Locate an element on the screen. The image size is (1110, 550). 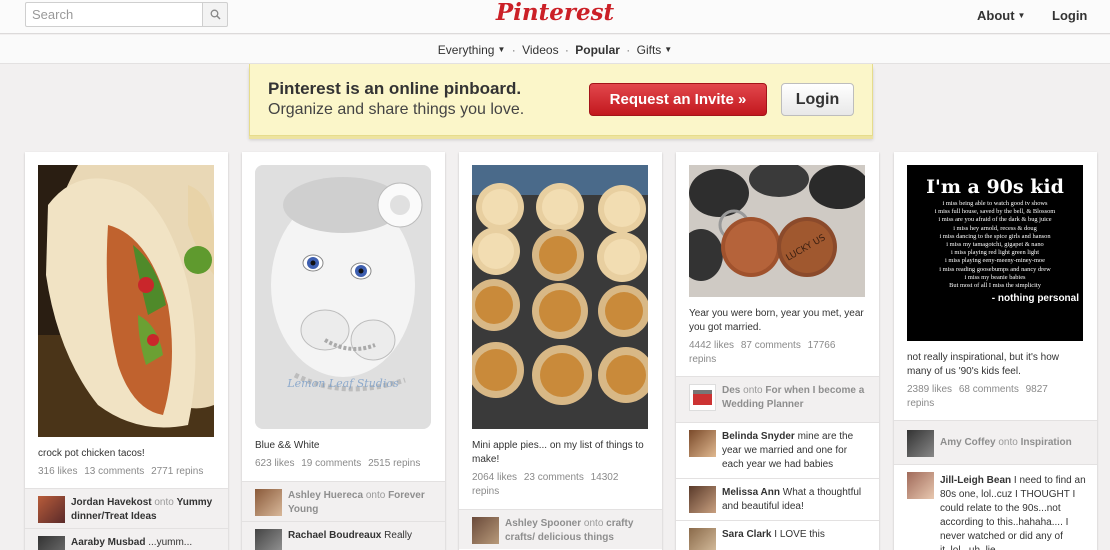
user-name: Jill-Leigh Bean is located at coordinates (975, 480).